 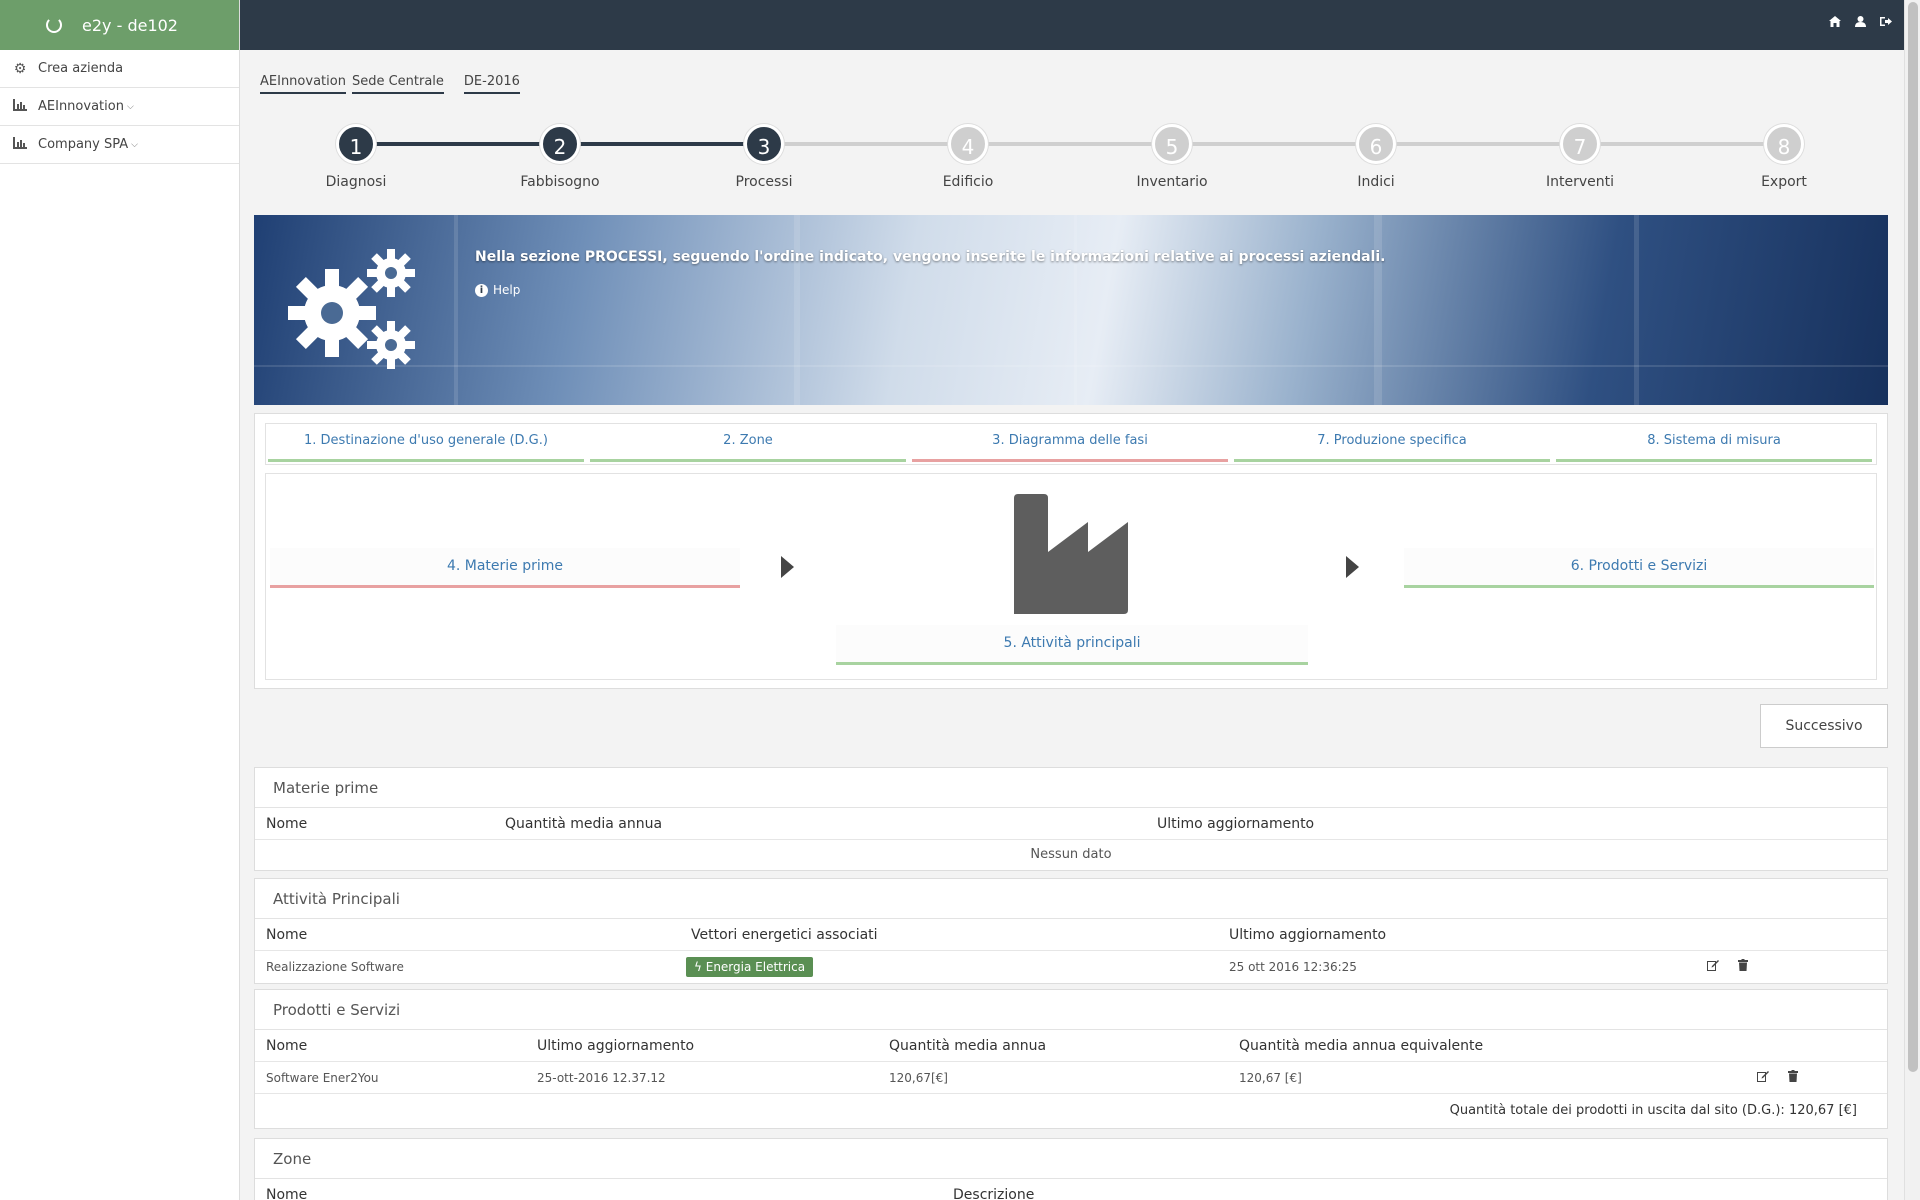 I want to click on gear-icon: ⚙, so click(x=20, y=68).